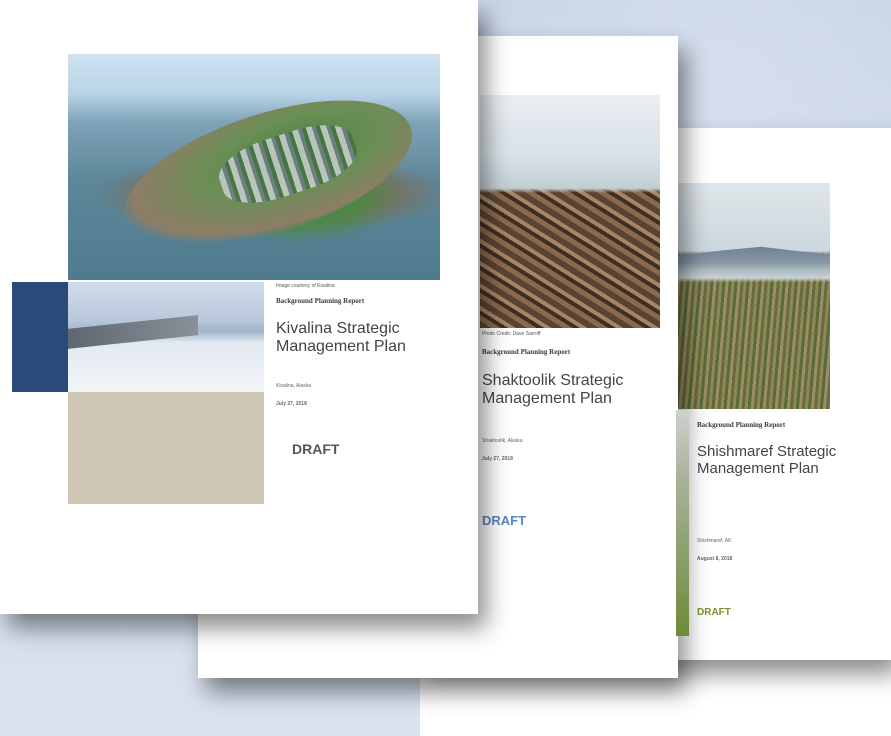  I want to click on shaktoolik-report-label: Background Planning Report, so click(526, 352).